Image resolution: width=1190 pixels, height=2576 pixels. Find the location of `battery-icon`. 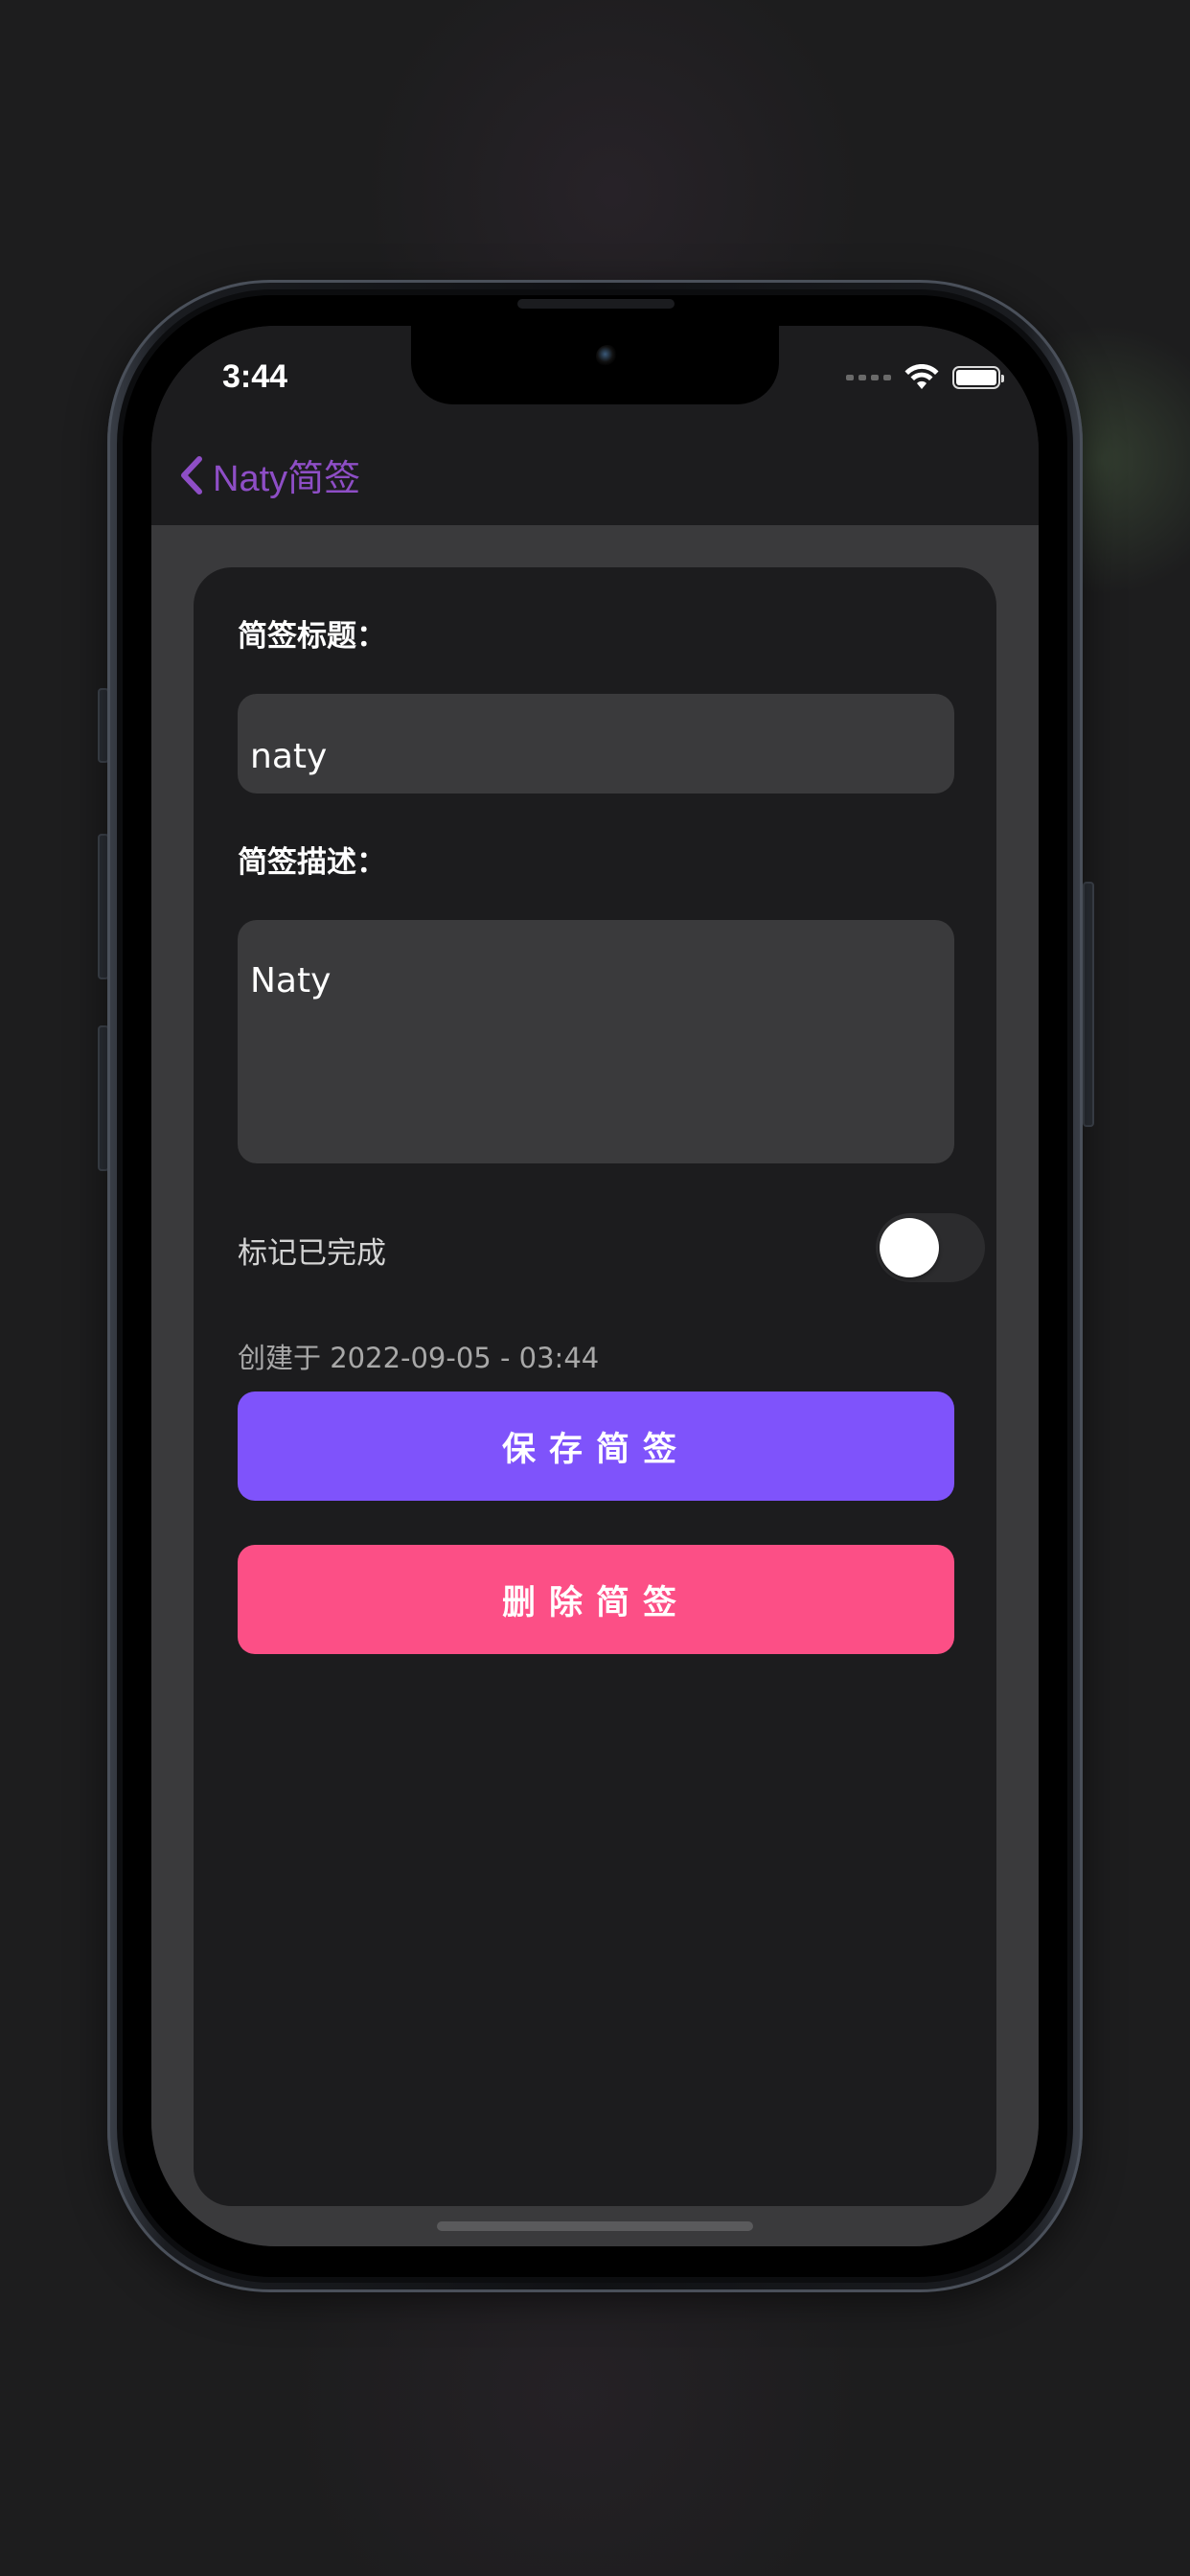

battery-icon is located at coordinates (978, 377).